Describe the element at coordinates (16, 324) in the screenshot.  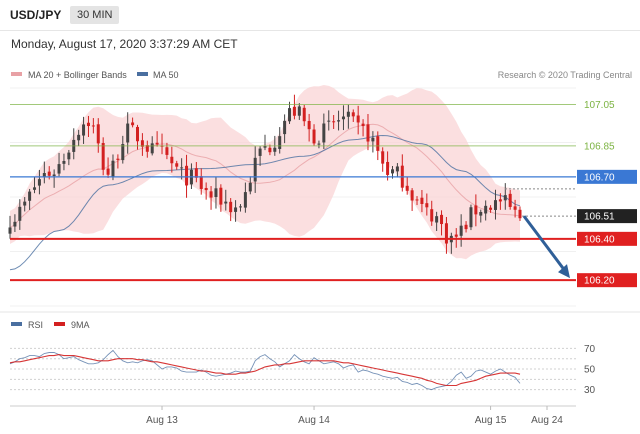
I see `rsi-legend-swatch` at that location.